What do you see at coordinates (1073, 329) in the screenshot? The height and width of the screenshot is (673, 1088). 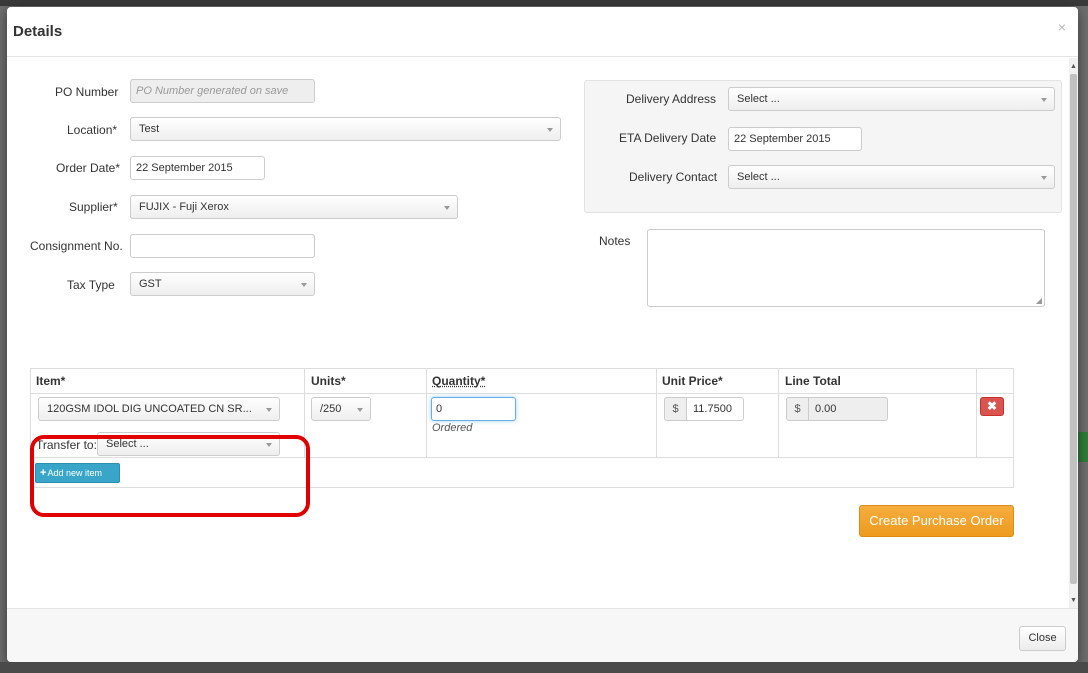 I see `scrollbar-thumb` at bounding box center [1073, 329].